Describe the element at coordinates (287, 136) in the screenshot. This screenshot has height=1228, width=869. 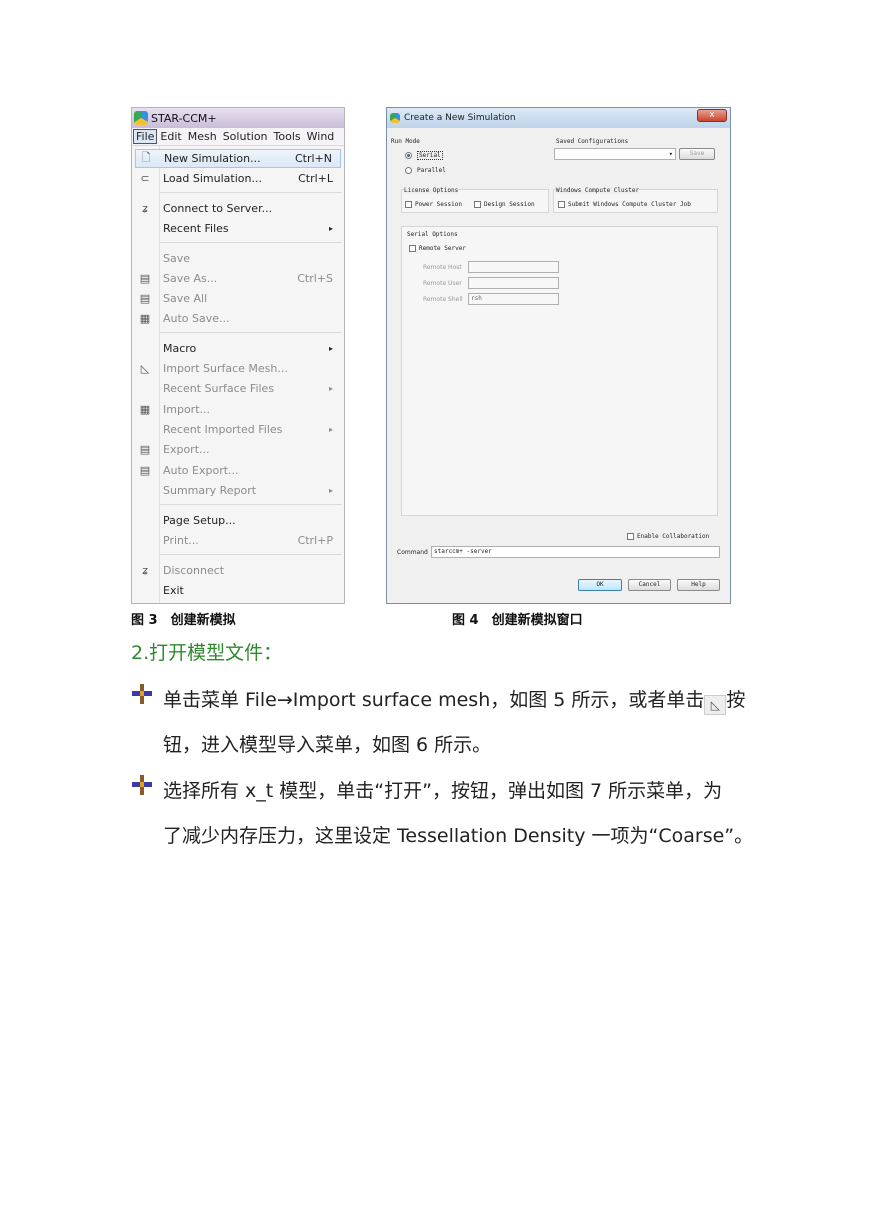
I see `menu-tools: Tools` at that location.